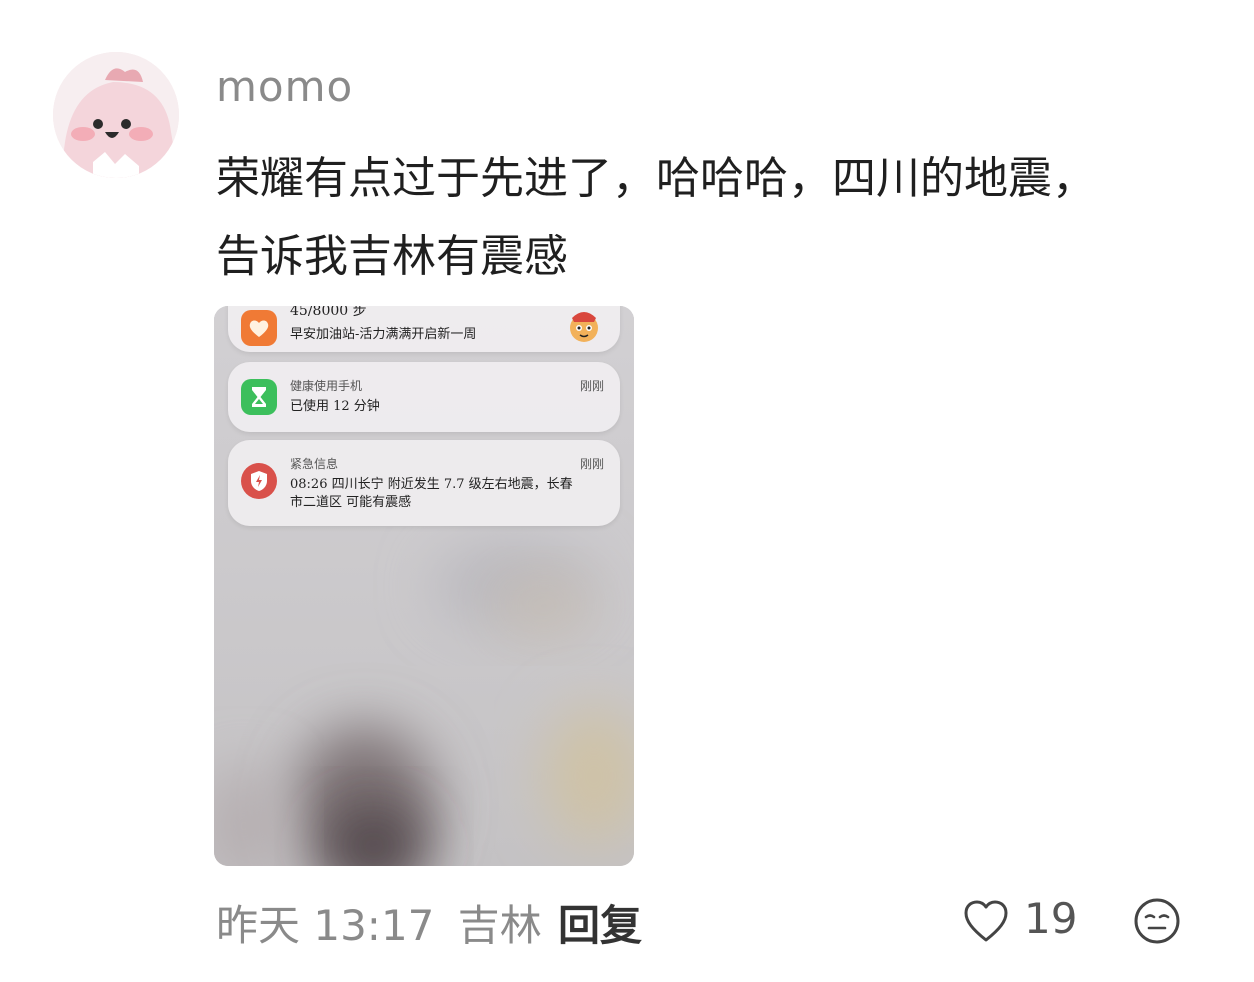 This screenshot has width=1254, height=982. What do you see at coordinates (1051, 918) in the screenshot?
I see `like-count: 19` at bounding box center [1051, 918].